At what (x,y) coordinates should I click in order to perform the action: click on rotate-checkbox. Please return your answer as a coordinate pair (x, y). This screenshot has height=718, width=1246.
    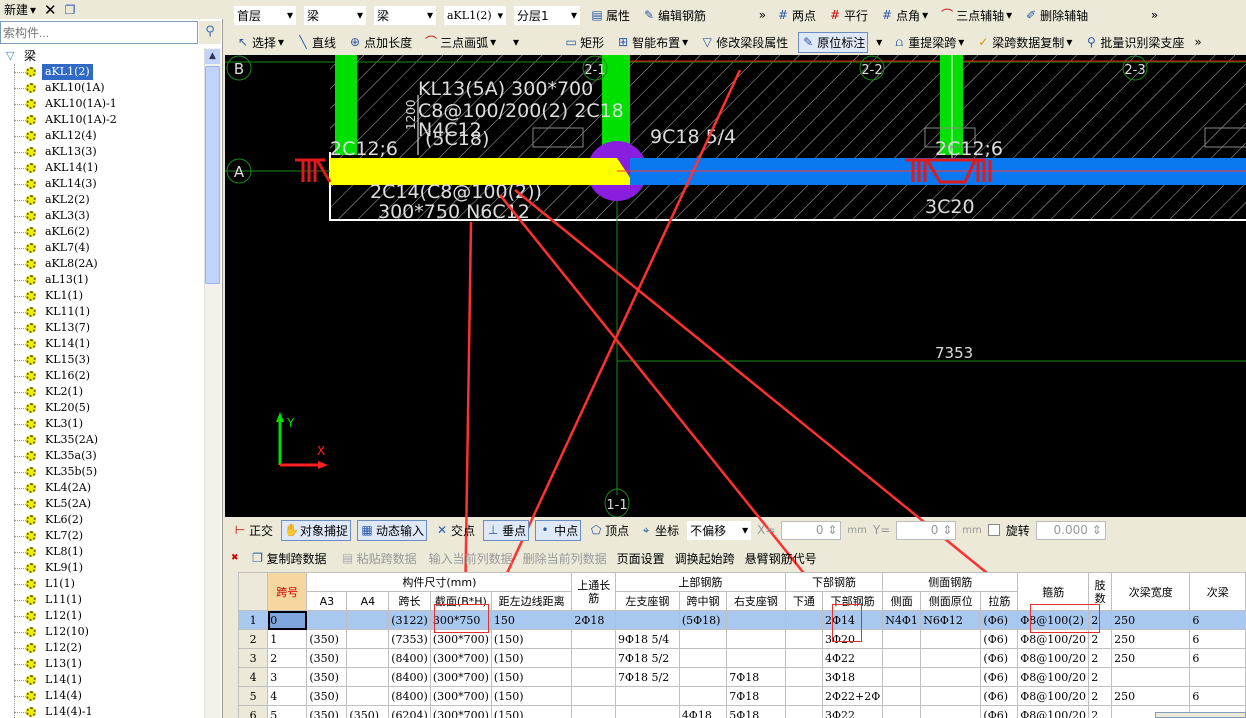
    Looking at the image, I should click on (993, 530).